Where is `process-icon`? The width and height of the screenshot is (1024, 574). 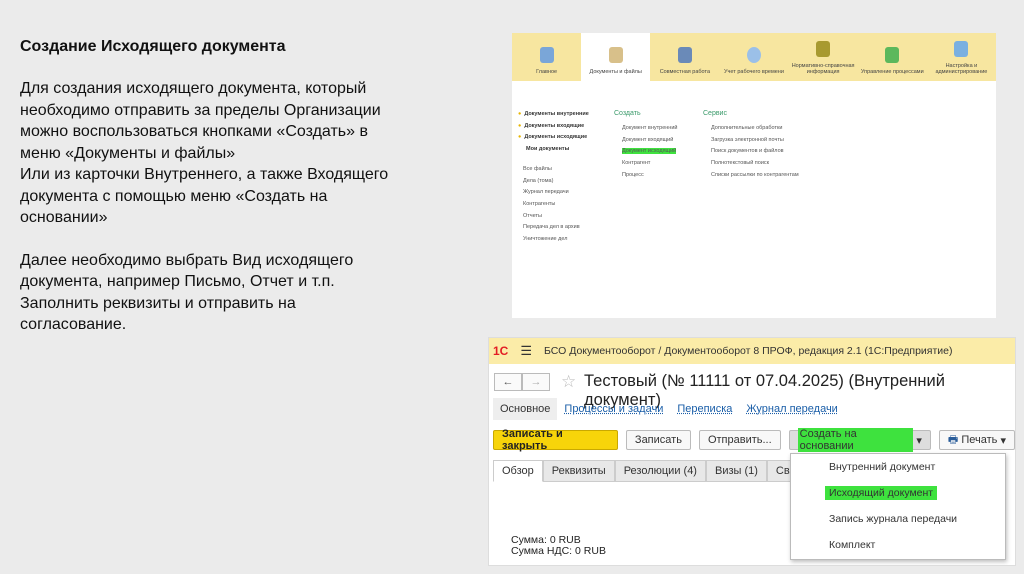 process-icon is located at coordinates (892, 55).